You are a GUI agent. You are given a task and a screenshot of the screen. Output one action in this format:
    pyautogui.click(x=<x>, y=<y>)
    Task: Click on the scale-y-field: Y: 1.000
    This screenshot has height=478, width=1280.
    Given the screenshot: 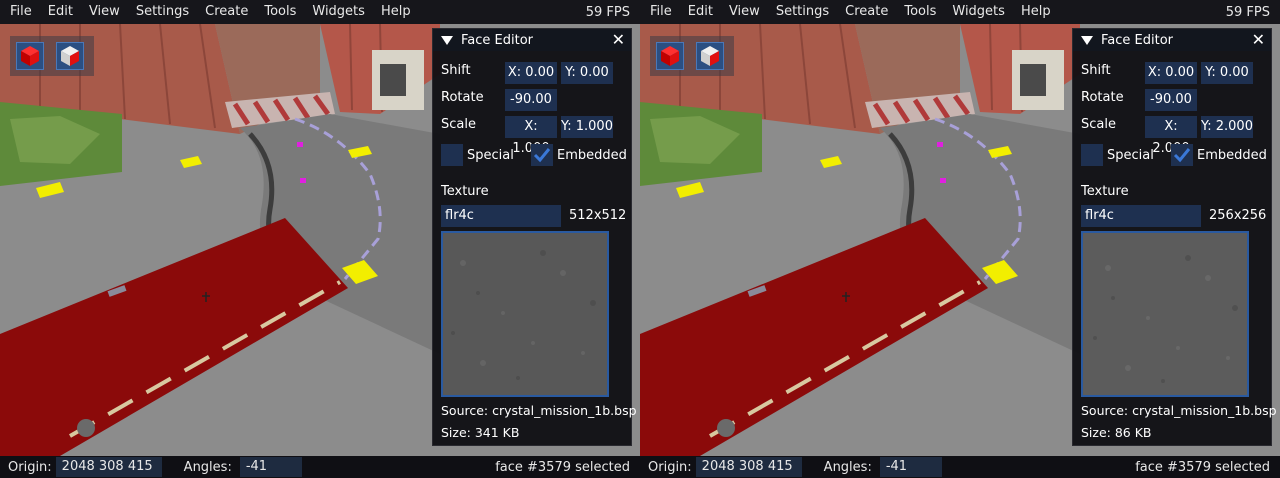 What is the action you would take?
    pyautogui.click(x=587, y=127)
    